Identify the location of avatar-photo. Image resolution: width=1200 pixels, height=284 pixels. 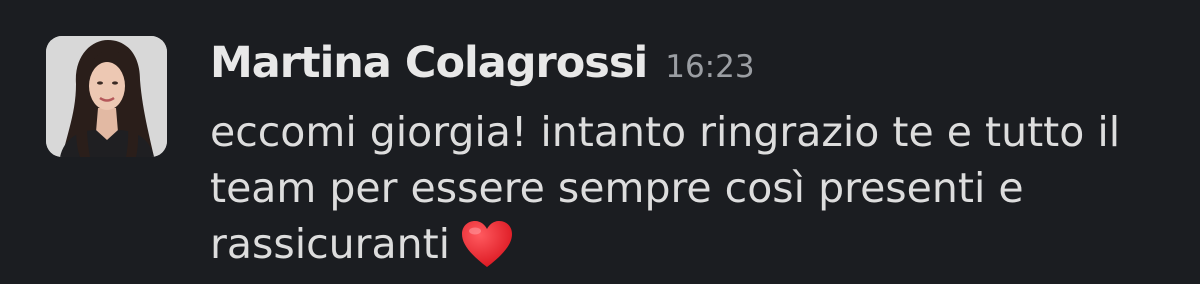
(106, 96).